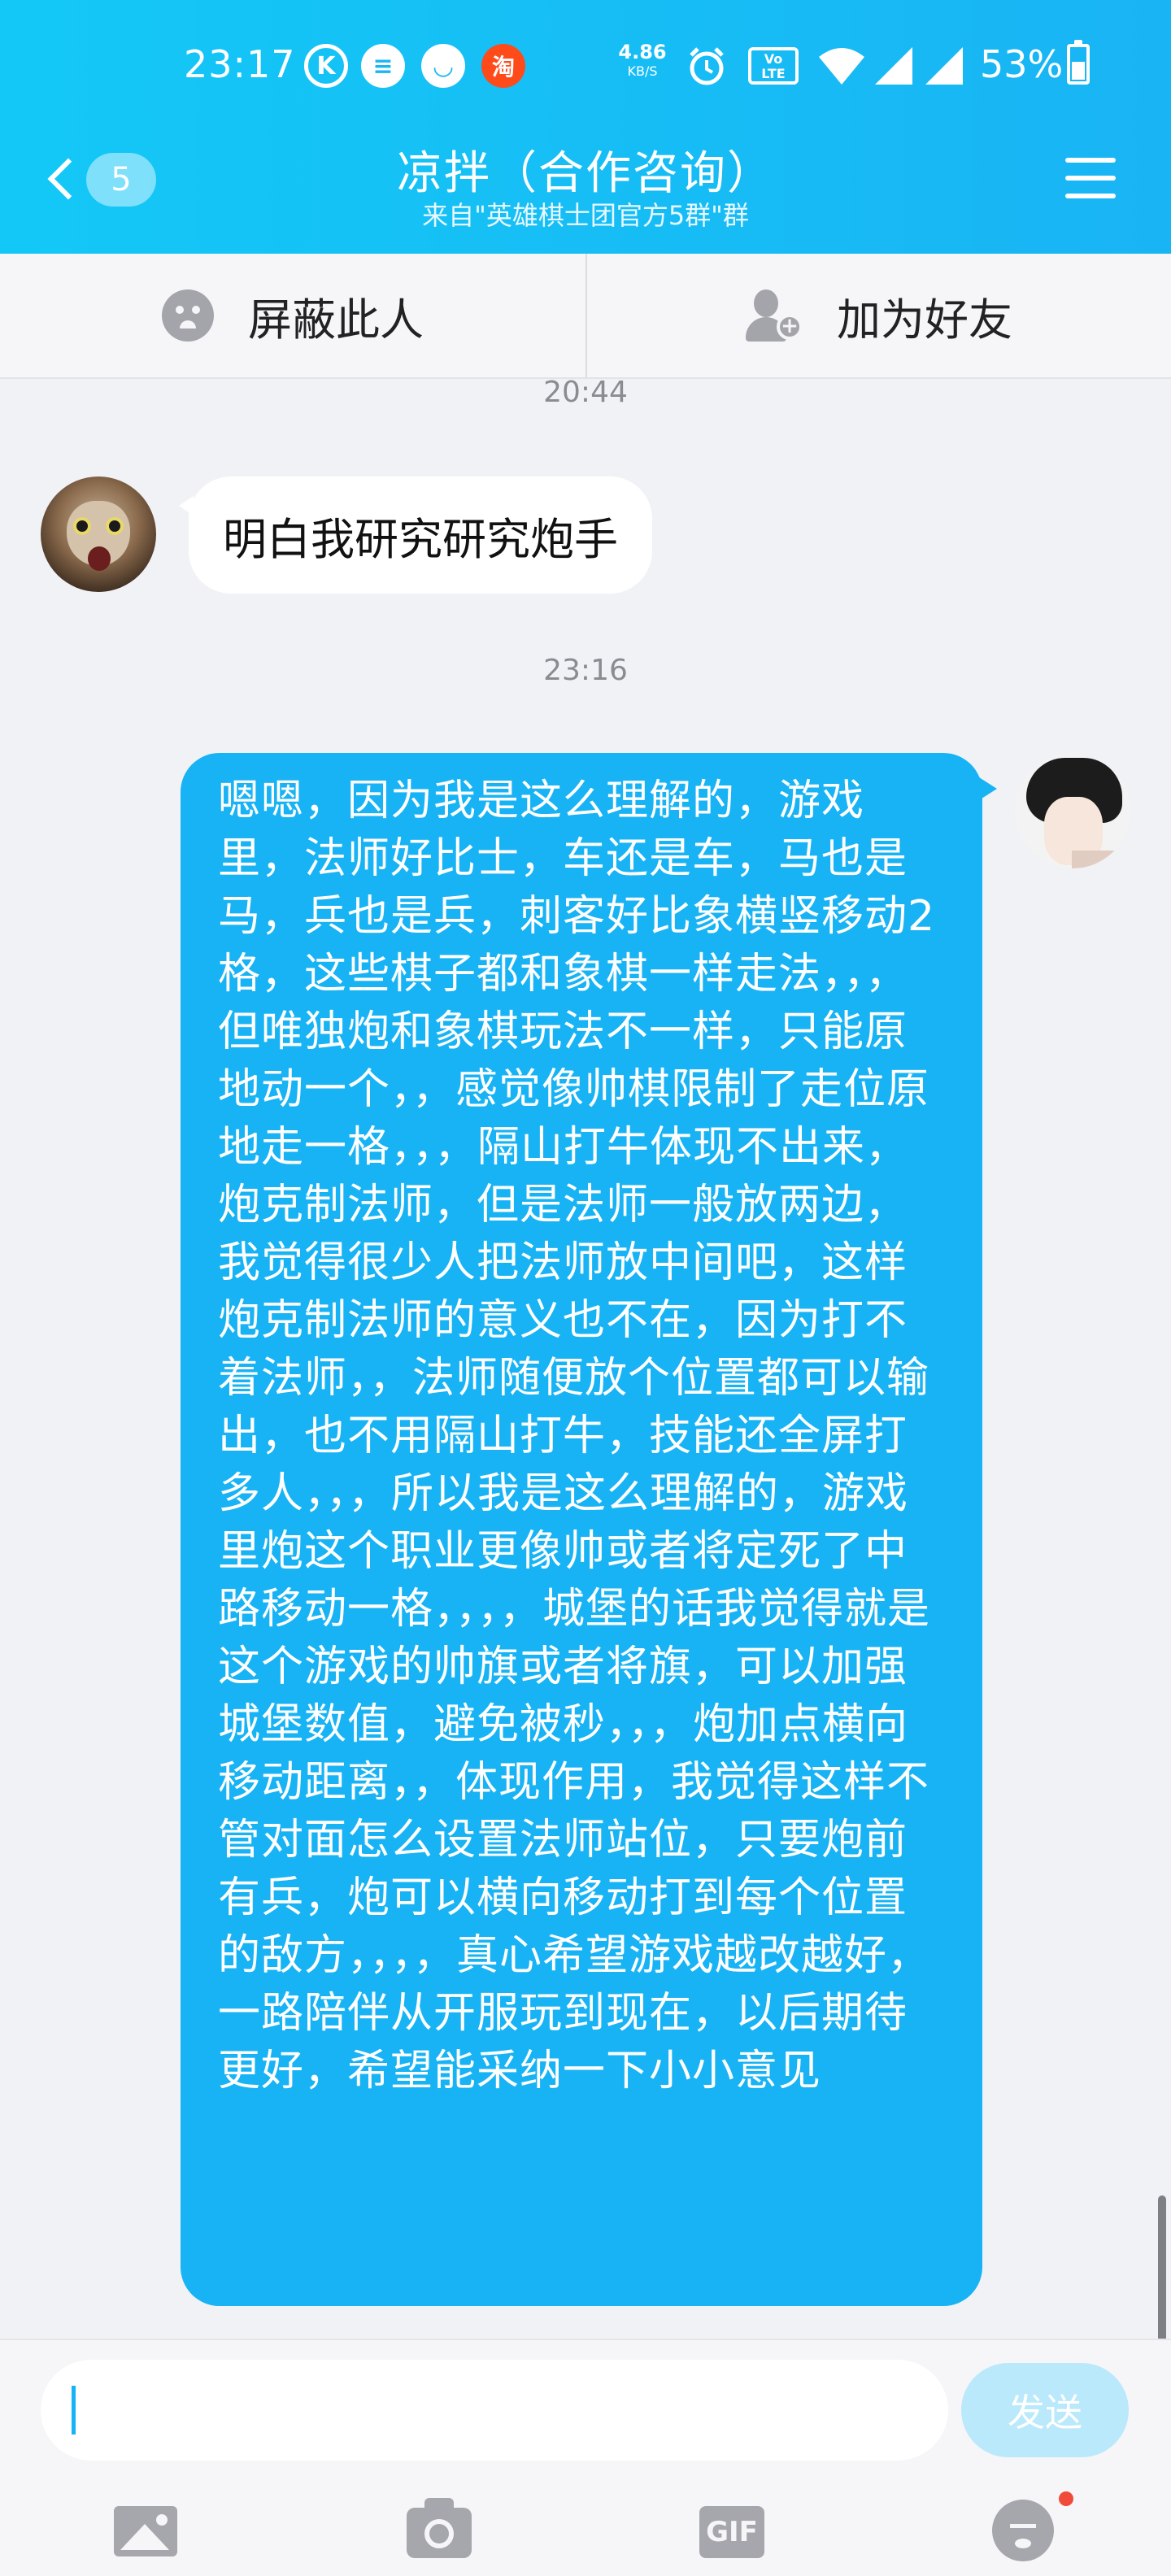  I want to click on battery-fill, so click(1078, 70).